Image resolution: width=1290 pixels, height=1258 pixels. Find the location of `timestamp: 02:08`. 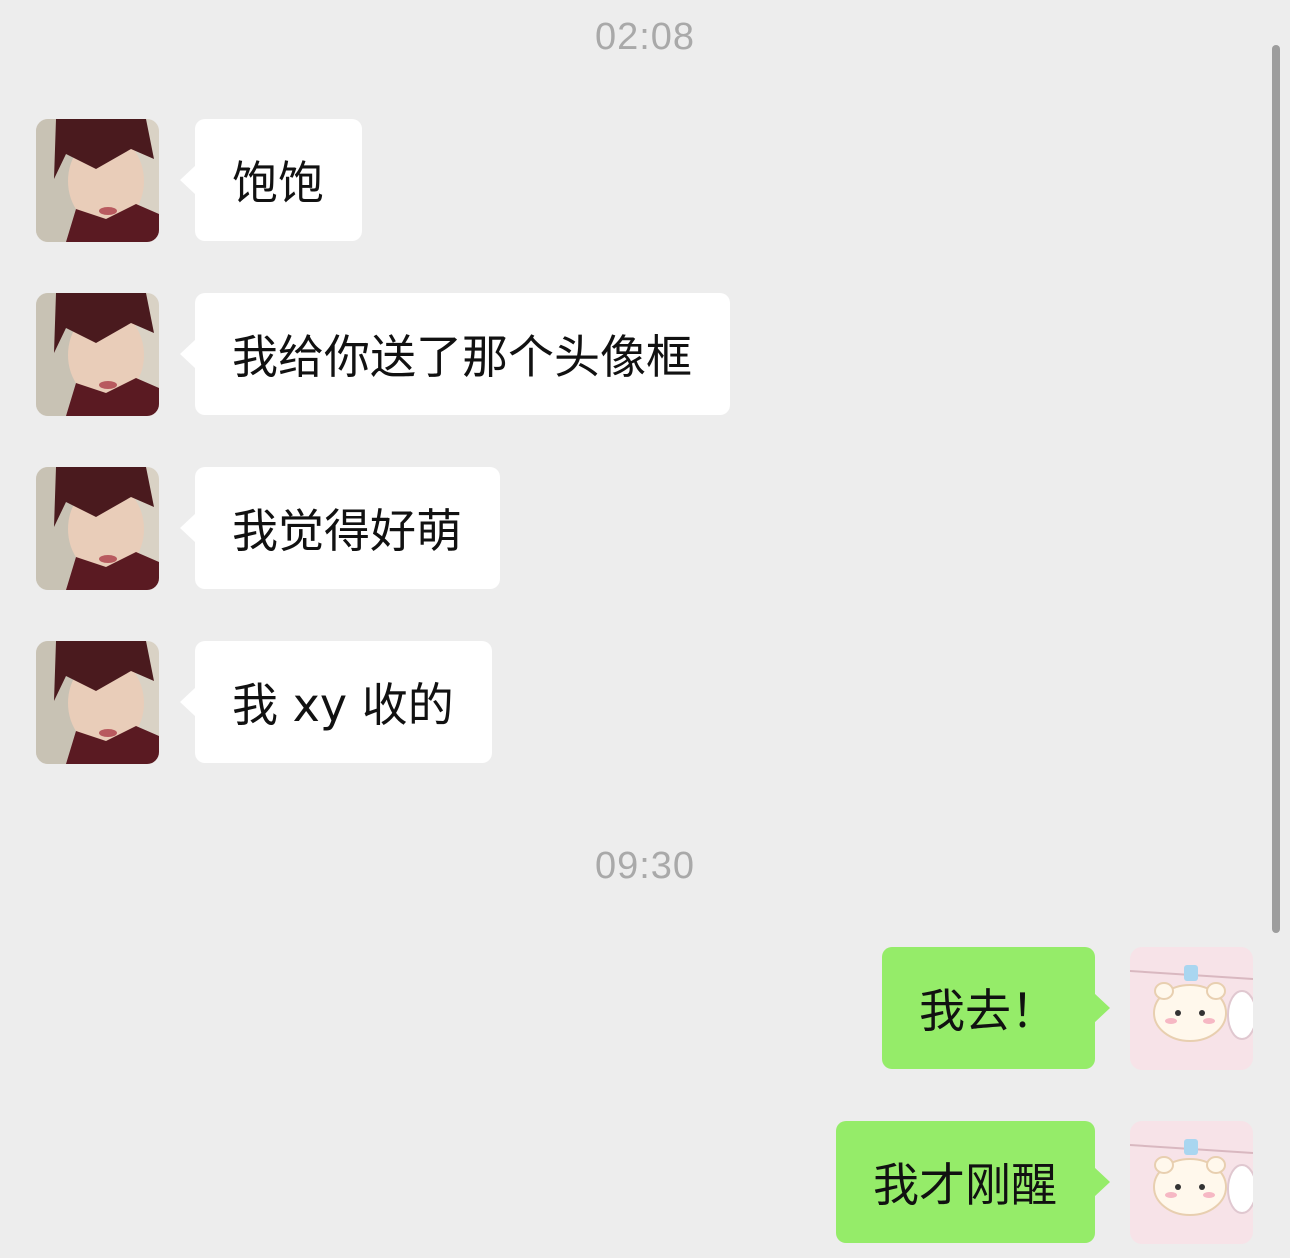

timestamp: 02:08 is located at coordinates (645, 37).